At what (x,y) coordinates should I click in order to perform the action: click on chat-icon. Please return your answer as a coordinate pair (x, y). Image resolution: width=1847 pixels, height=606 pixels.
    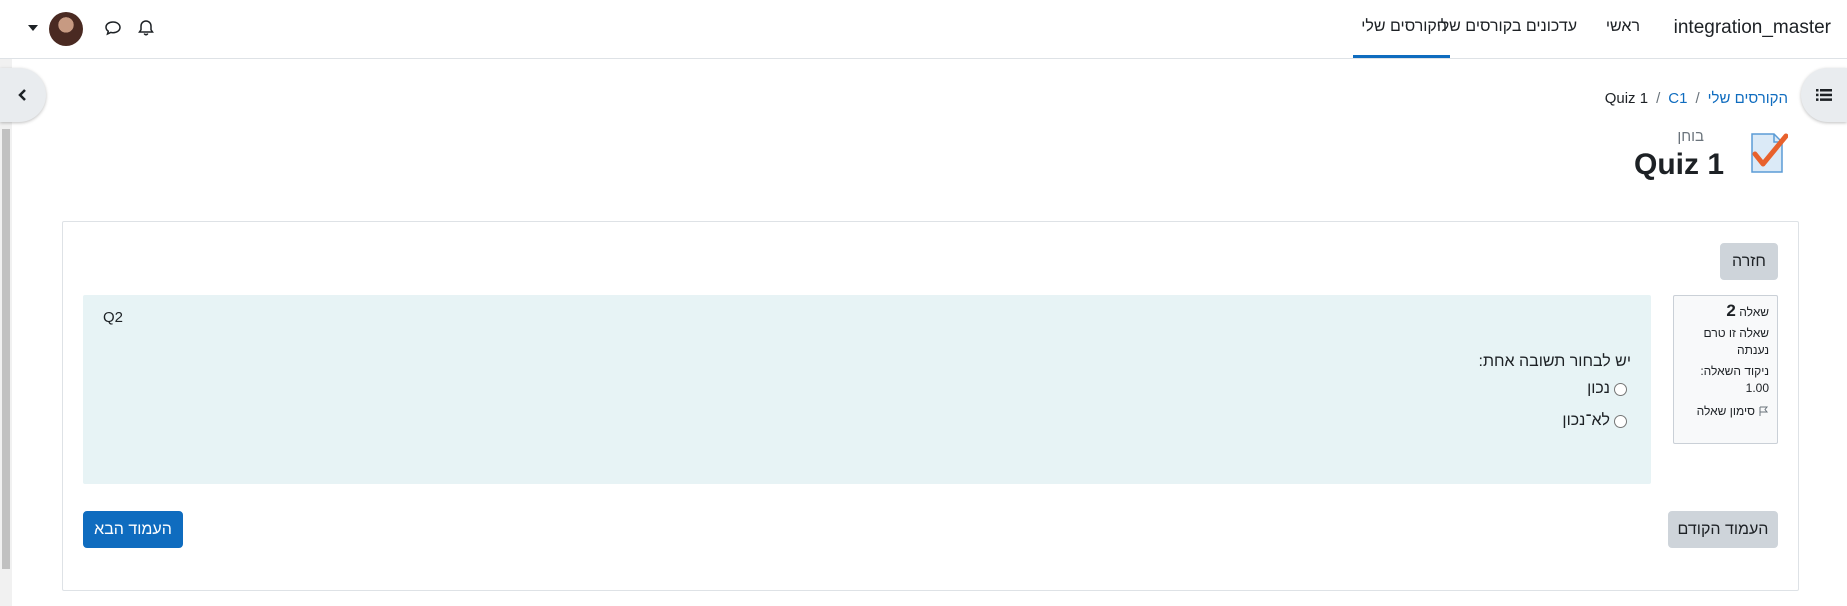
    Looking at the image, I should click on (113, 28).